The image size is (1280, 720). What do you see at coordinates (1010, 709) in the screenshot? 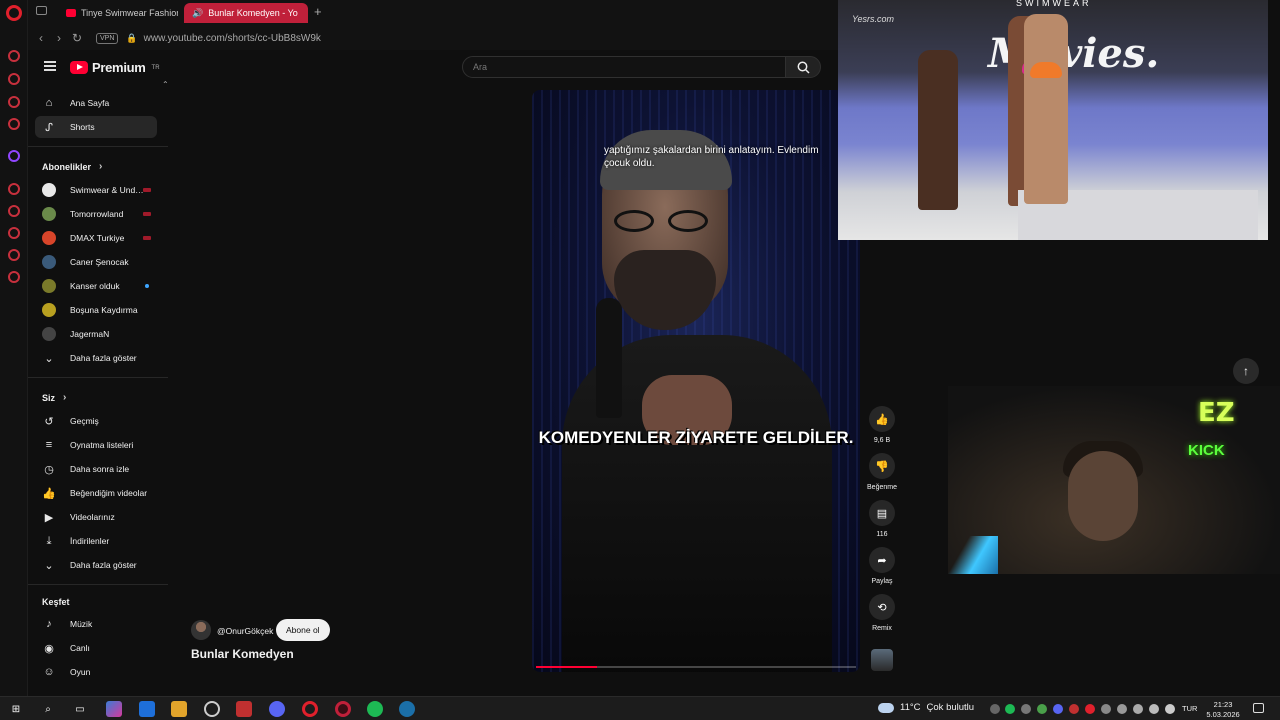
I see `spotify-tray-icon` at bounding box center [1010, 709].